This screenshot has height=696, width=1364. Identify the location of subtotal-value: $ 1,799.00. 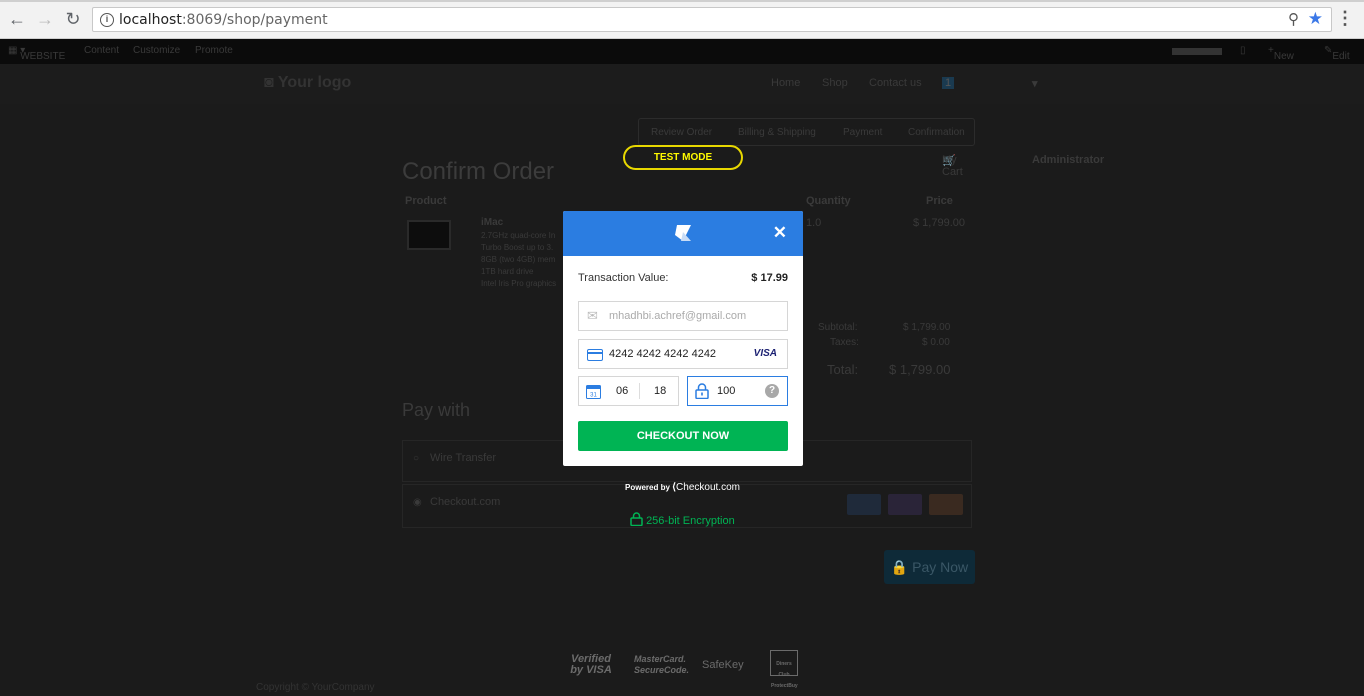
(927, 327).